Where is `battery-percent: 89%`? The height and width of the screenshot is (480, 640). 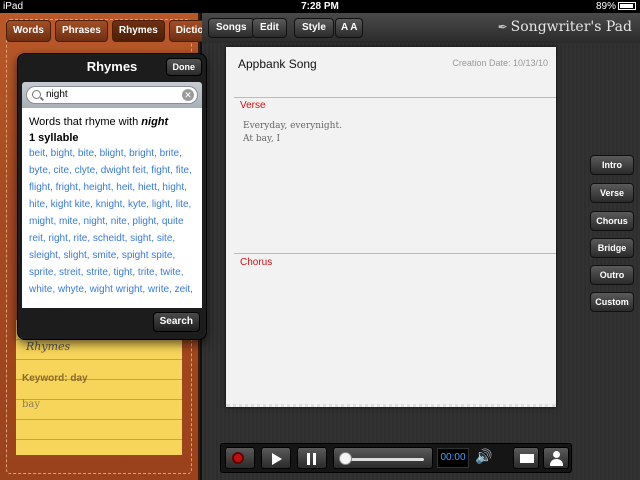 battery-percent: 89% is located at coordinates (605, 6).